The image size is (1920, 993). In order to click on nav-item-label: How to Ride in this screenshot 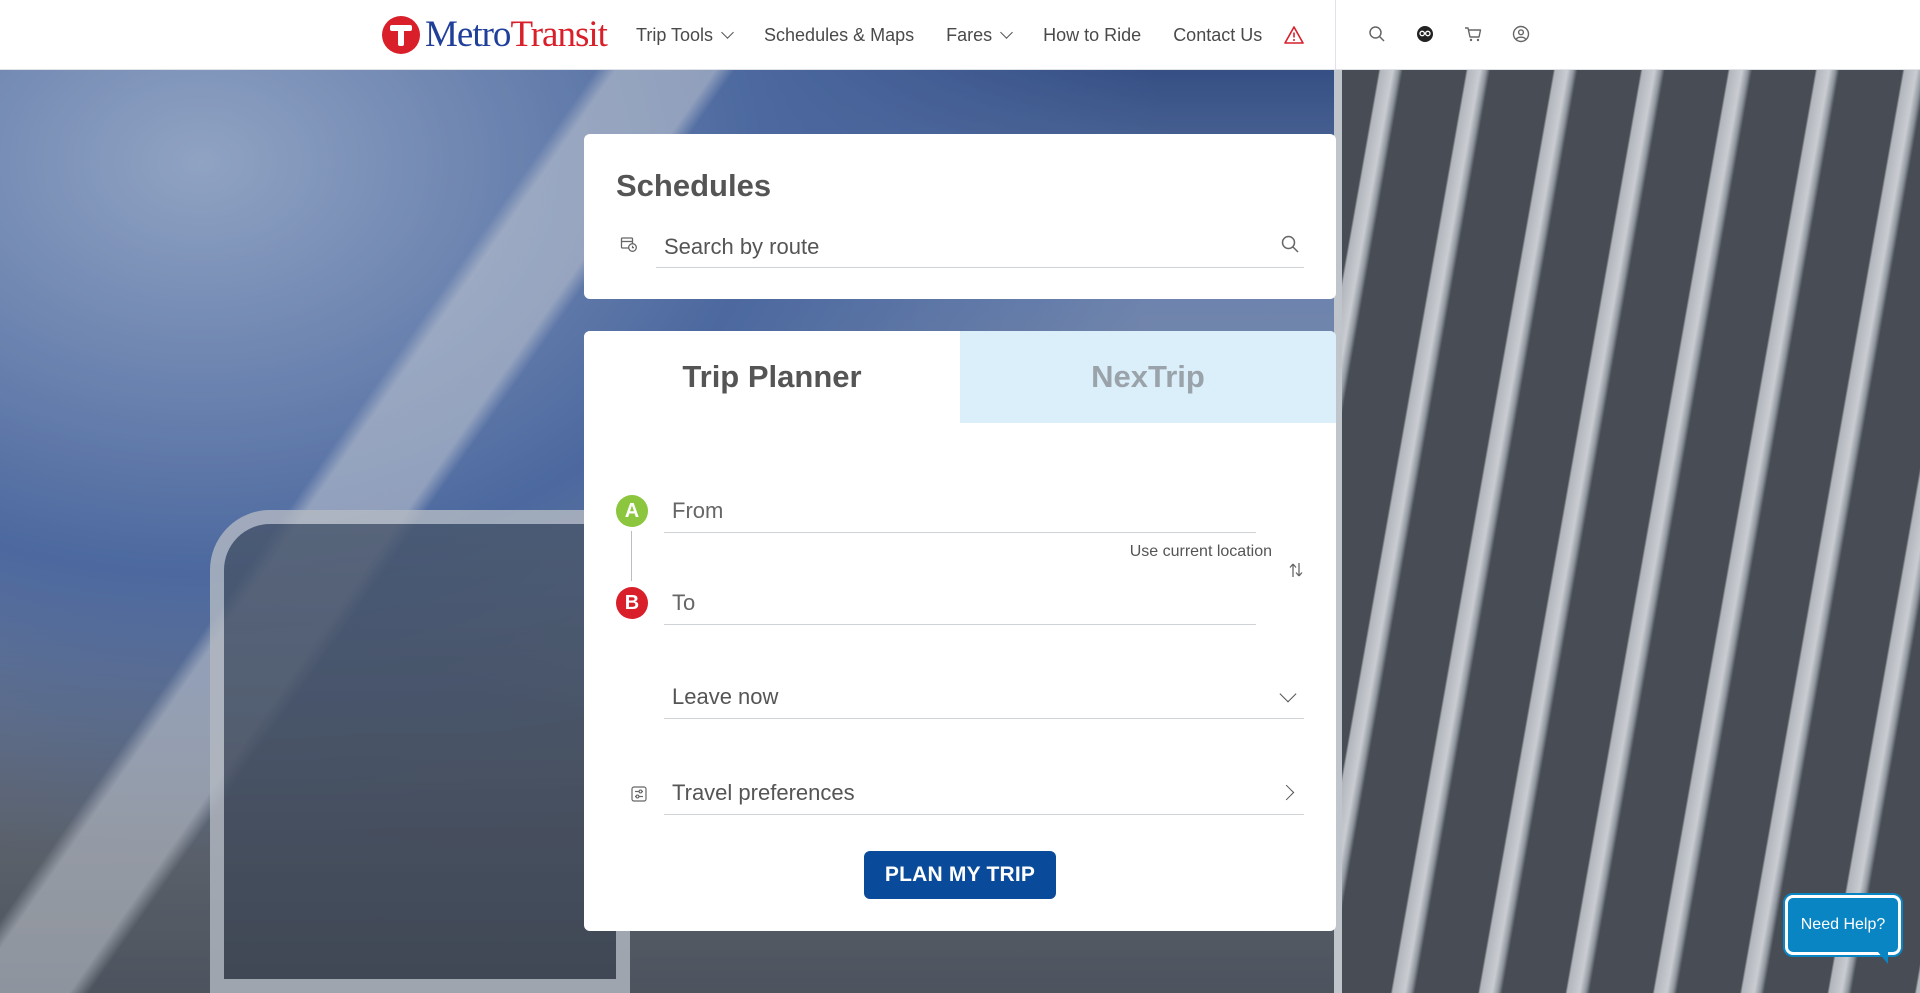, I will do `click(1092, 34)`.